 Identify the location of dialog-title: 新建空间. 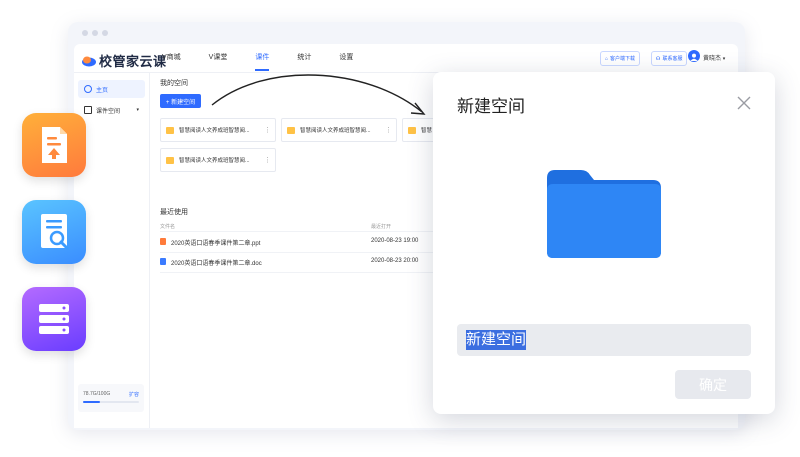
(491, 106).